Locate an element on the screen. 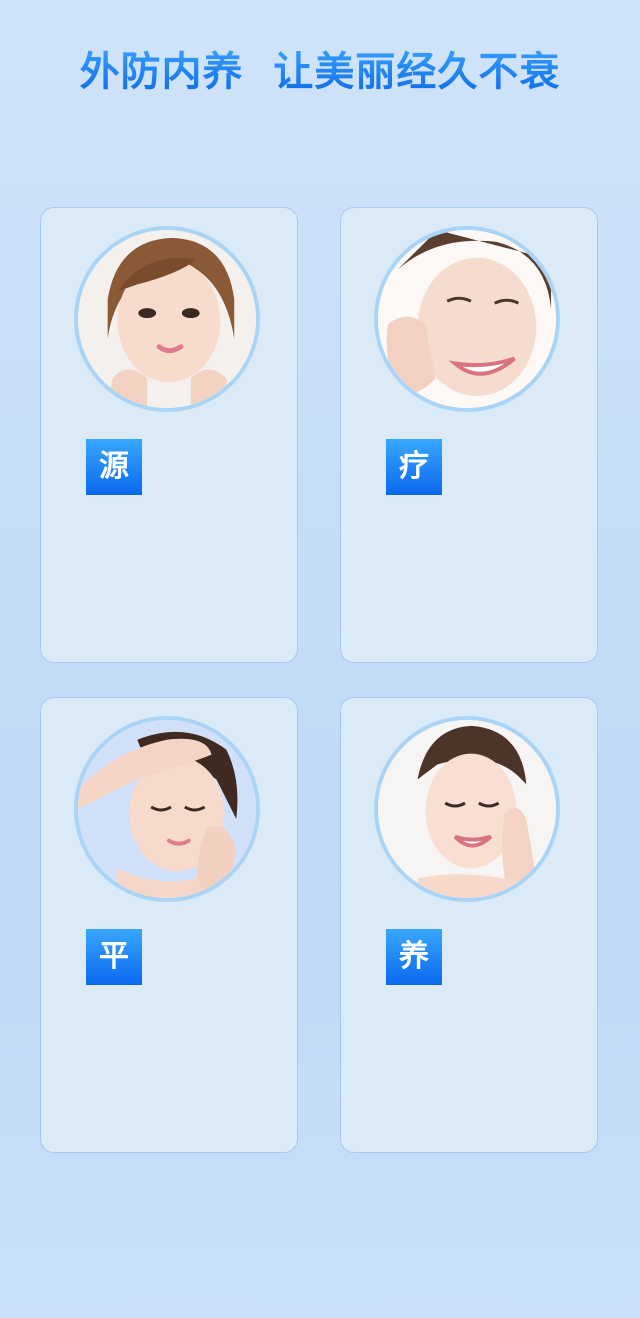 The image size is (640, 1318). card-yang: 养 is located at coordinates (469, 925).